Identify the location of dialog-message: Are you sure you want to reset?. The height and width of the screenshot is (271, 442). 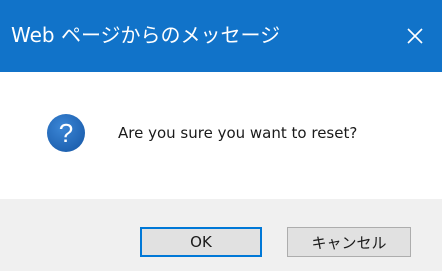
(238, 133).